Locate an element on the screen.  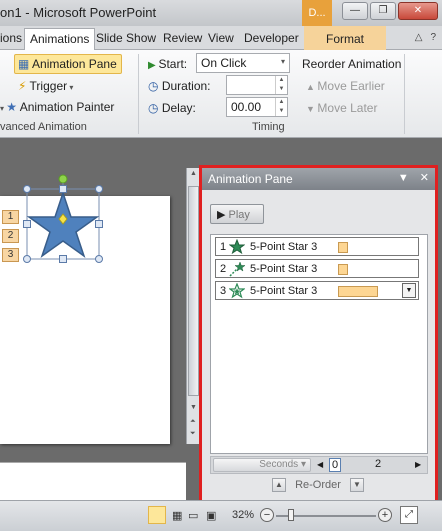
start-dropdown: On Click ▾ is located at coordinates (243, 63).